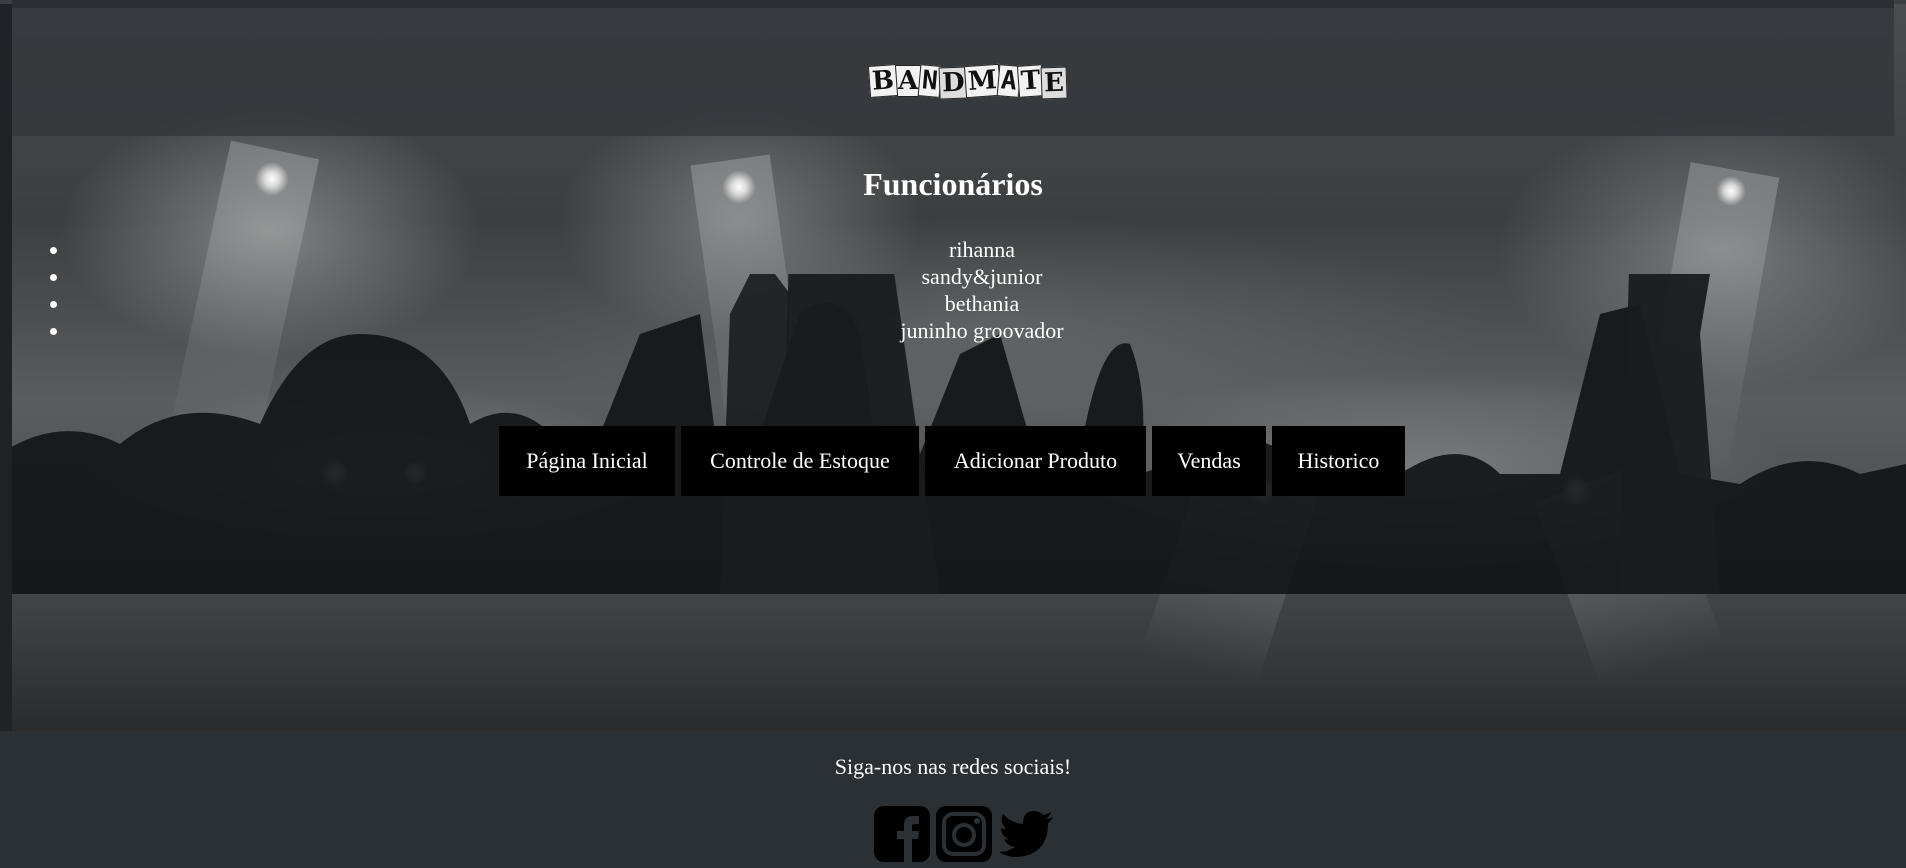 This screenshot has height=868, width=1906. I want to click on list-item: sandy&junior, so click(953, 276).